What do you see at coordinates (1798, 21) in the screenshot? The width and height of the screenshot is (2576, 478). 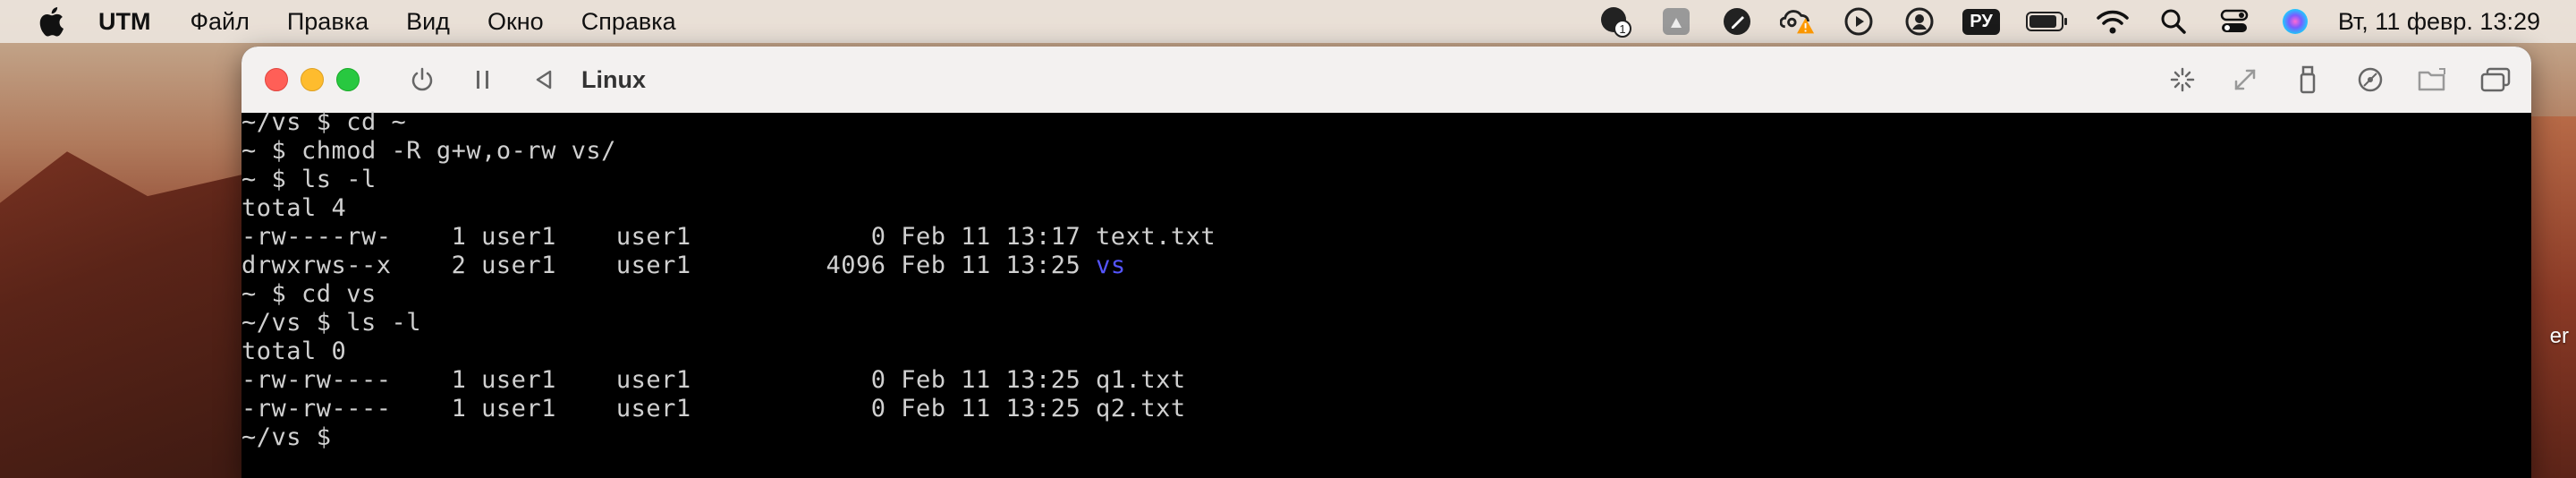 I see `creative-cloud-warning-icon` at bounding box center [1798, 21].